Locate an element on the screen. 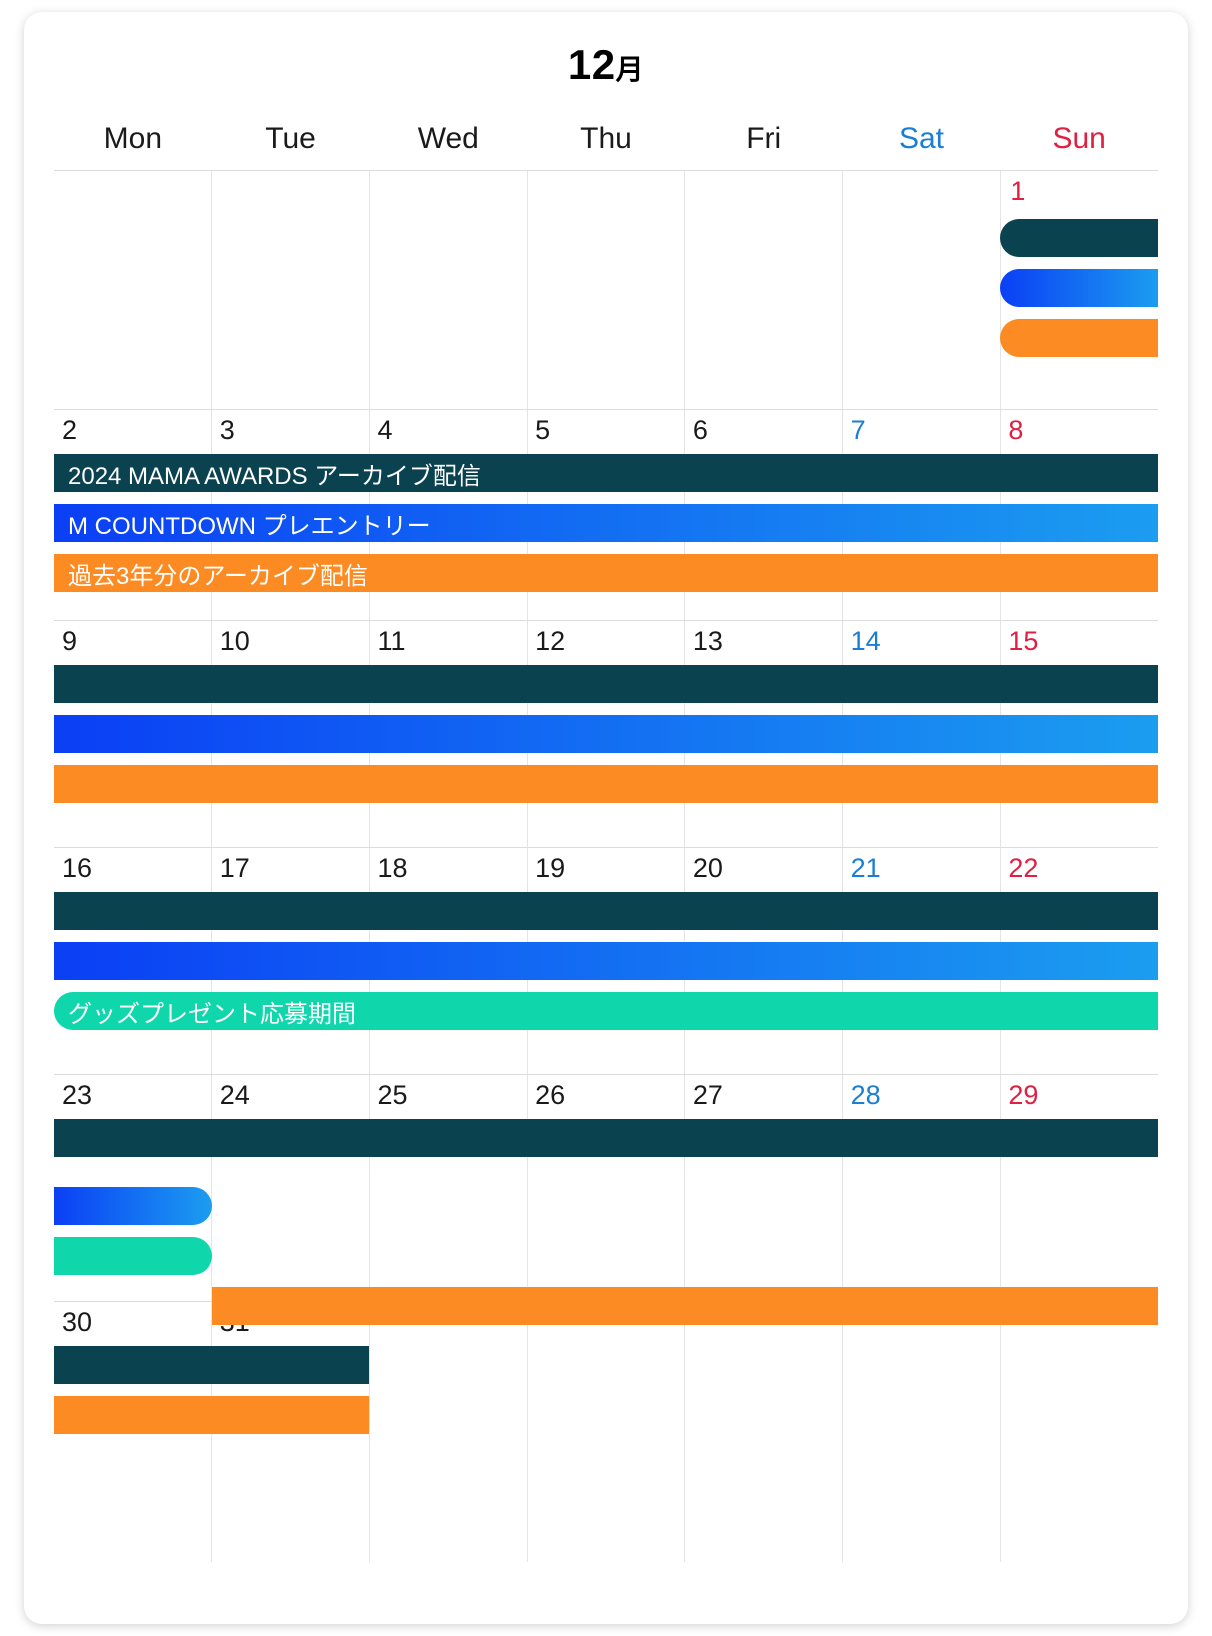 The width and height of the screenshot is (1212, 1636). day-number: 6 is located at coordinates (700, 430).